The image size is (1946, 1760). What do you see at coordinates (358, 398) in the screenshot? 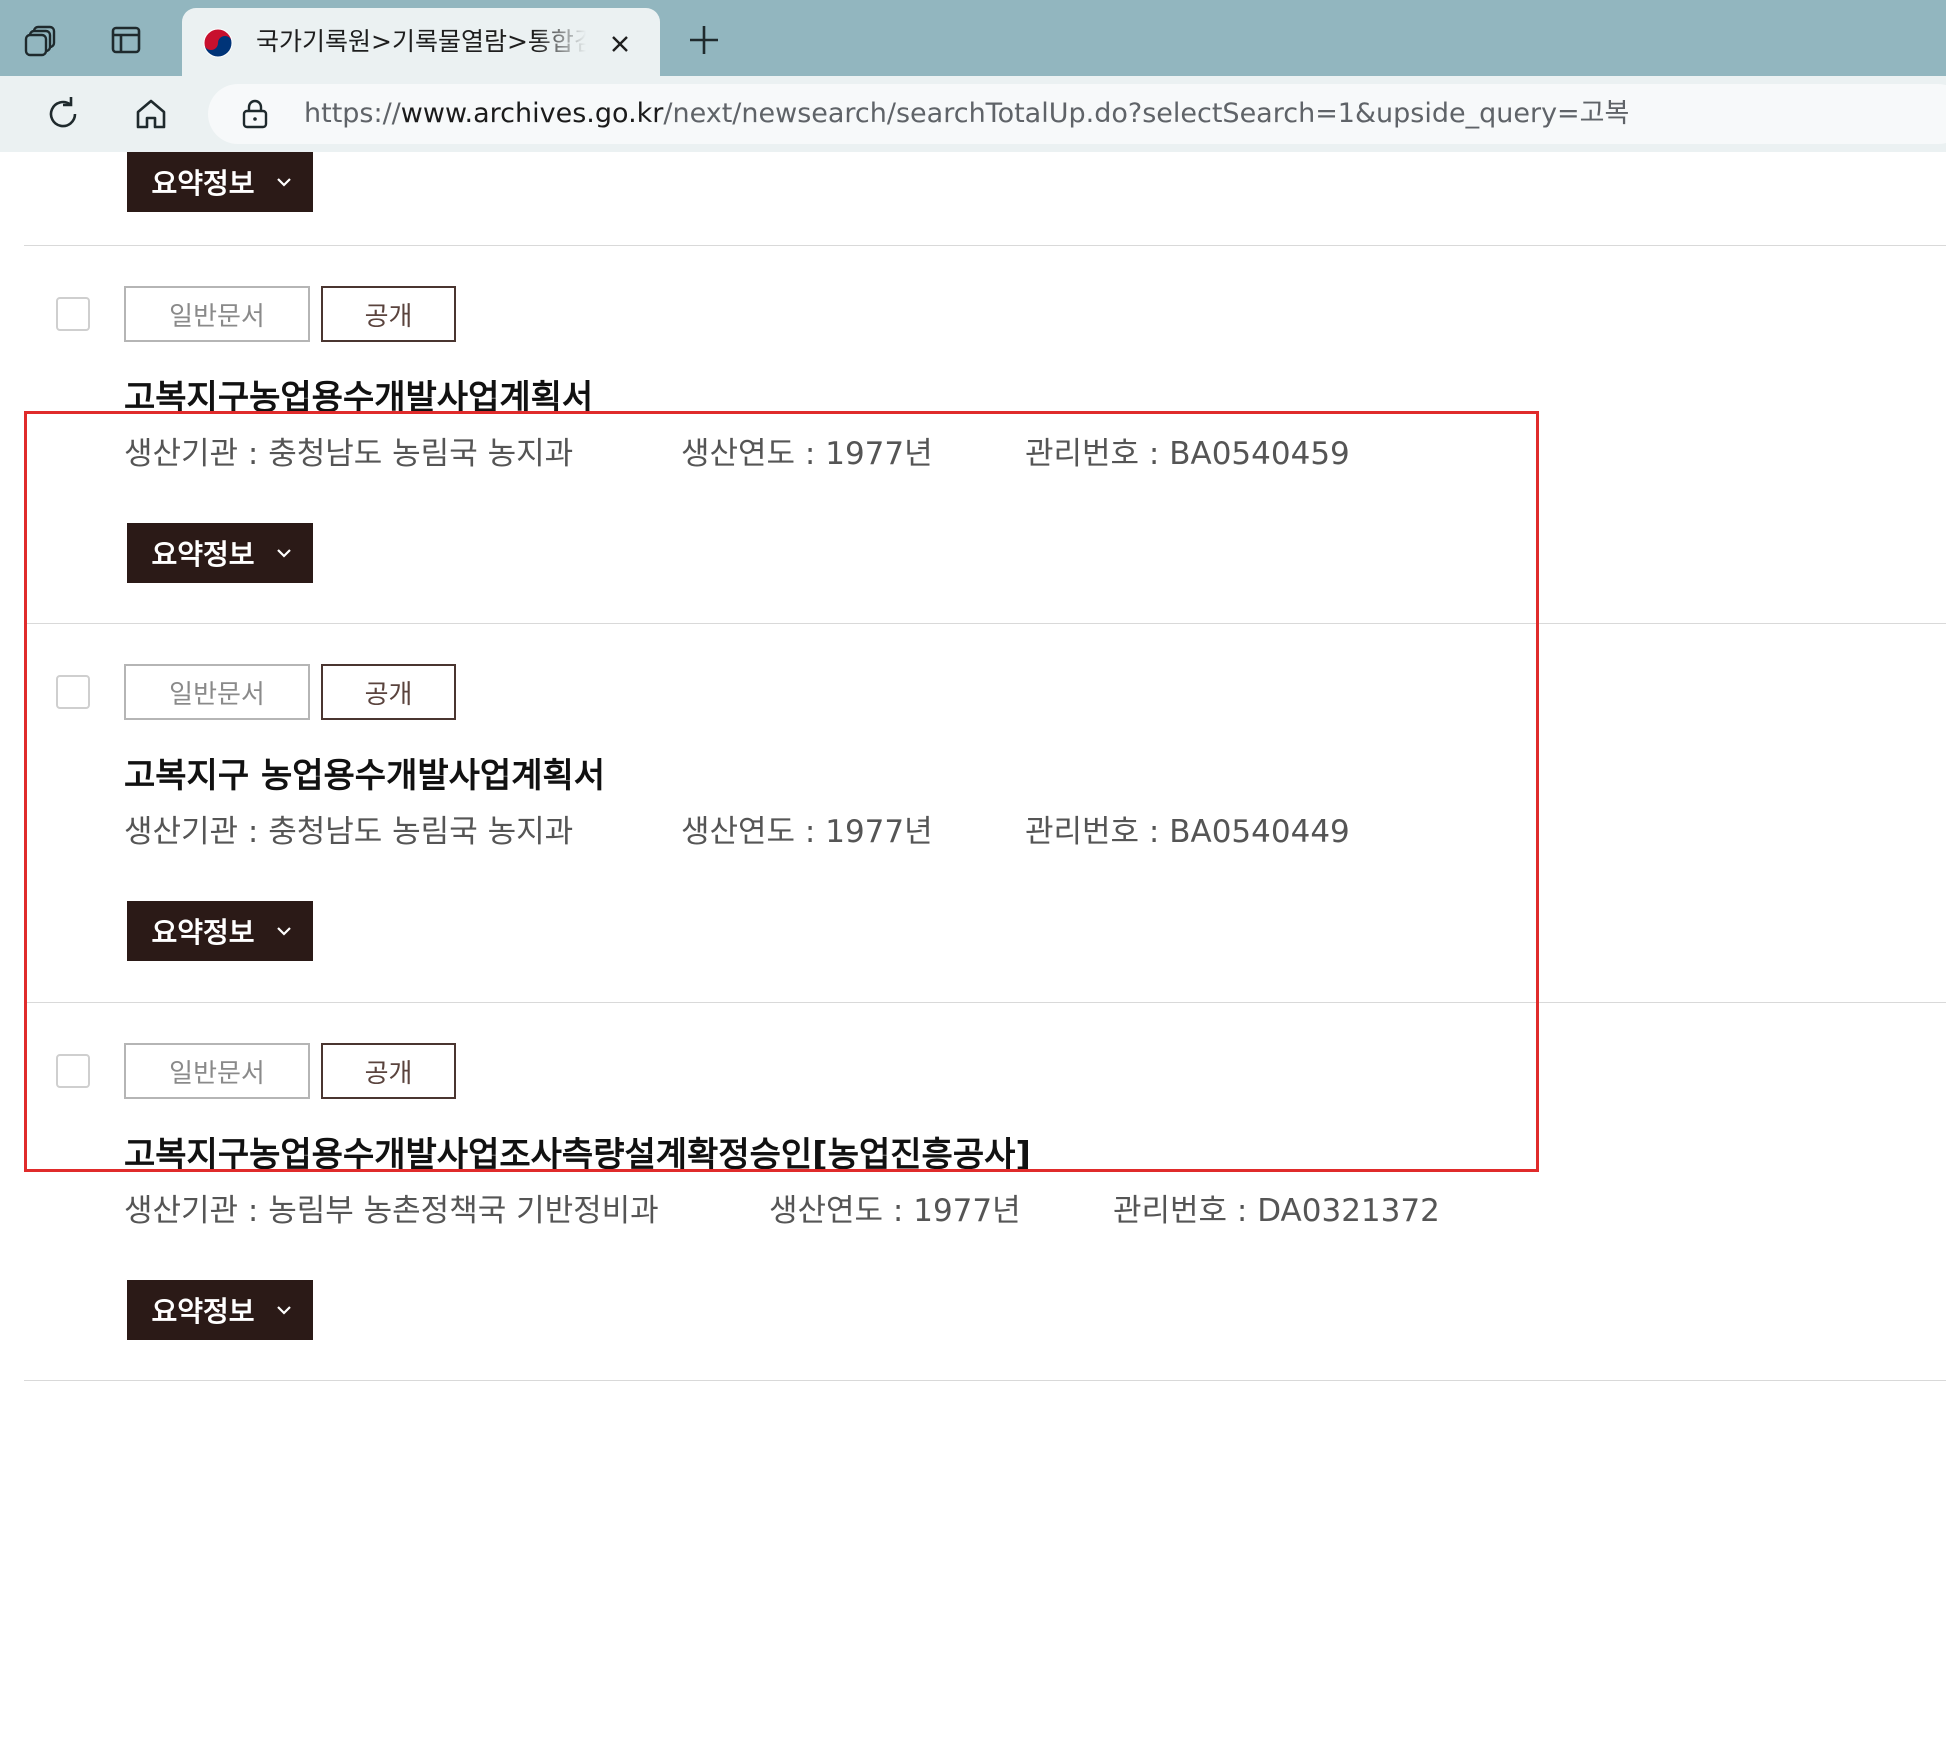
I see `result-title: 고복지구농업용수개발사업계획서` at bounding box center [358, 398].